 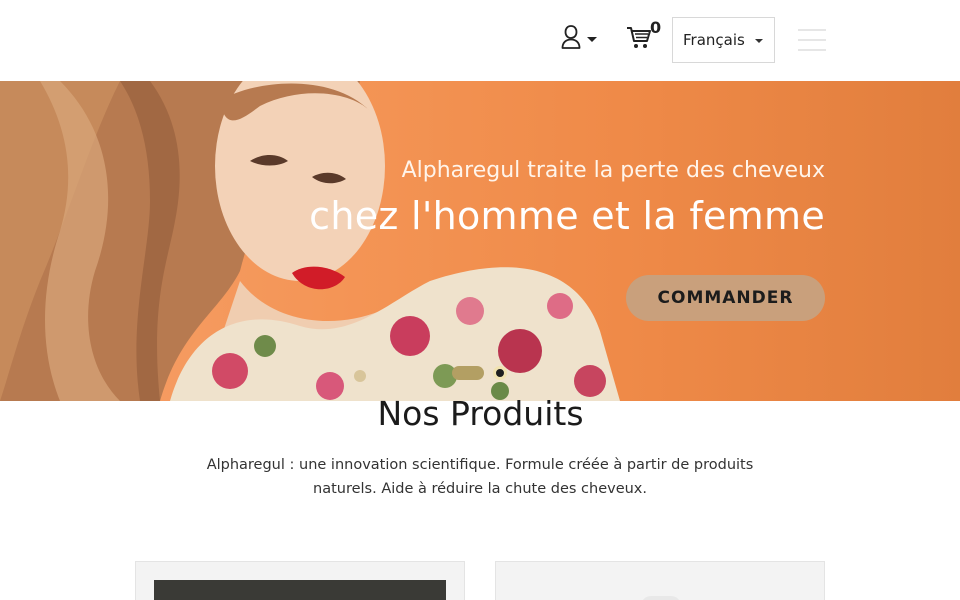 What do you see at coordinates (714, 40) in the screenshot?
I see `language-label: Français` at bounding box center [714, 40].